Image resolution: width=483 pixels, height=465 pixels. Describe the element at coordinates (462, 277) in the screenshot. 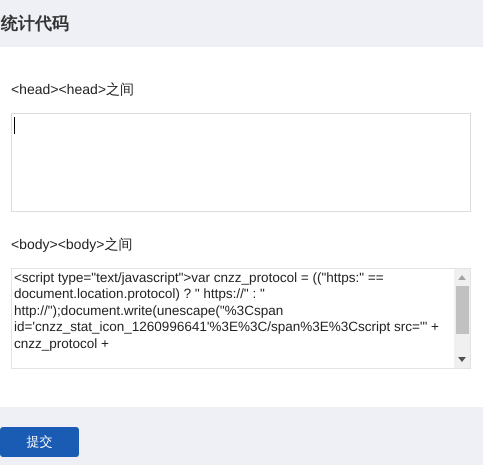

I see `scroll-up-arrow-icon` at that location.